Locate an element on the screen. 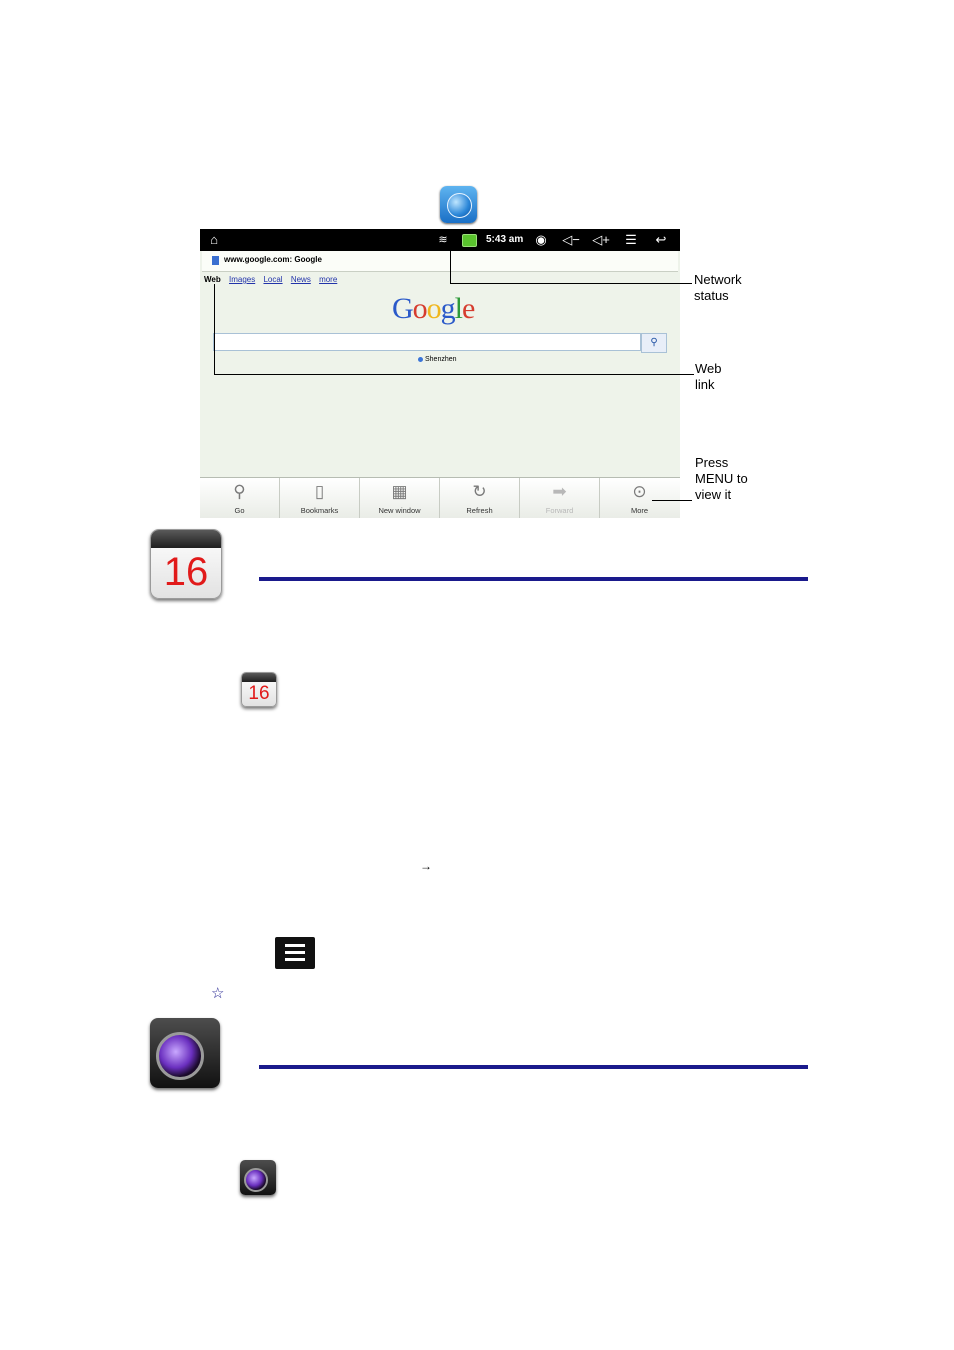 This screenshot has height=1350, width=954. menu-label: Bookmarks is located at coordinates (319, 510).